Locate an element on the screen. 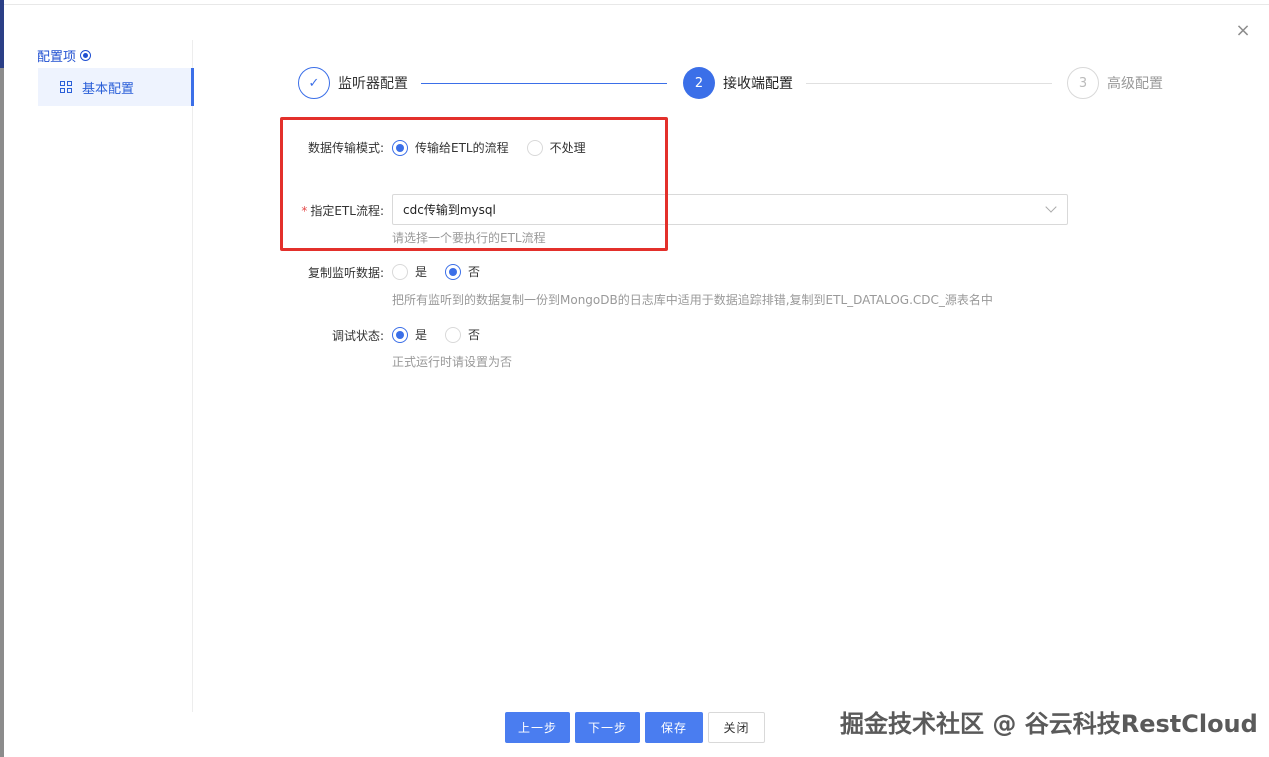 This screenshot has width=1269, height=757. step-number: 2 is located at coordinates (699, 83).